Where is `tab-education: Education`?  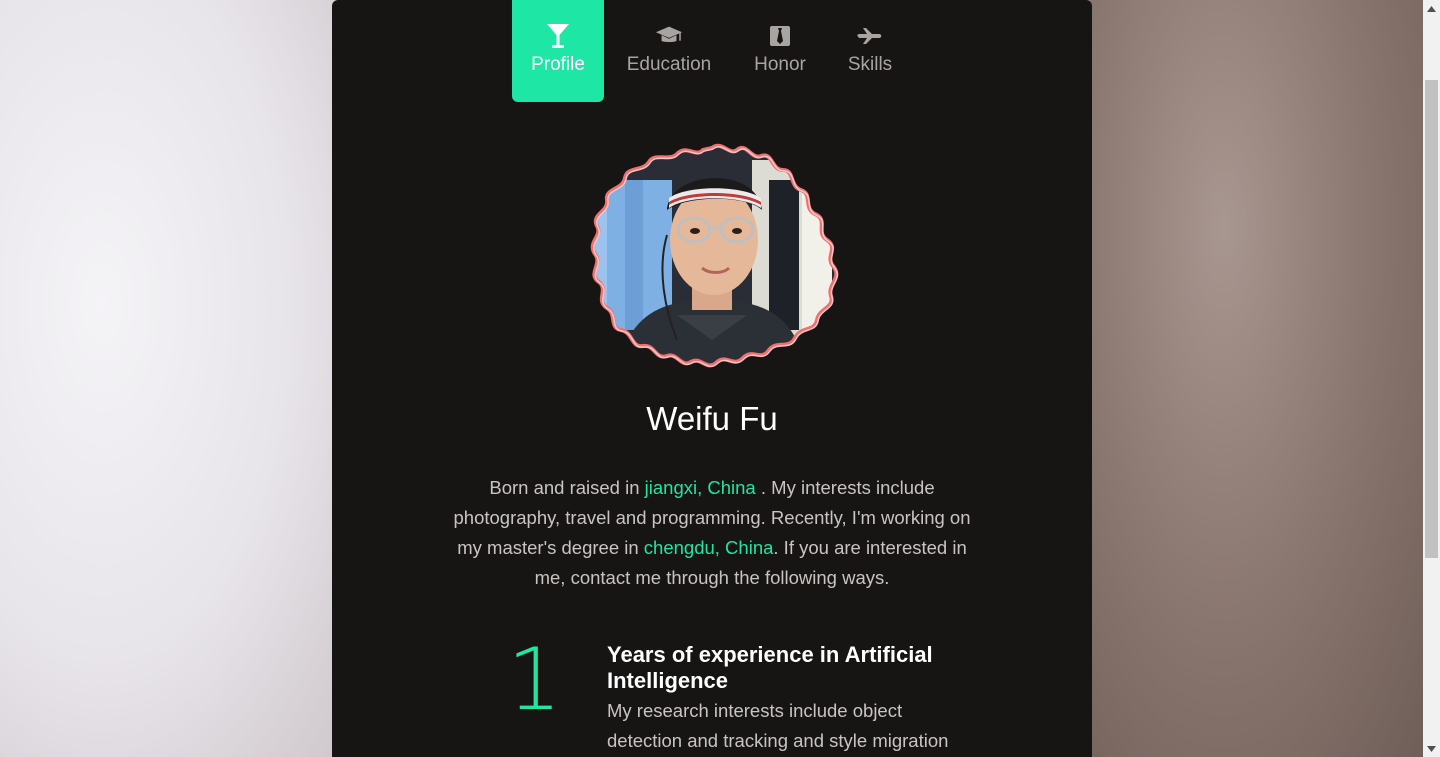
tab-education: Education is located at coordinates (669, 51).